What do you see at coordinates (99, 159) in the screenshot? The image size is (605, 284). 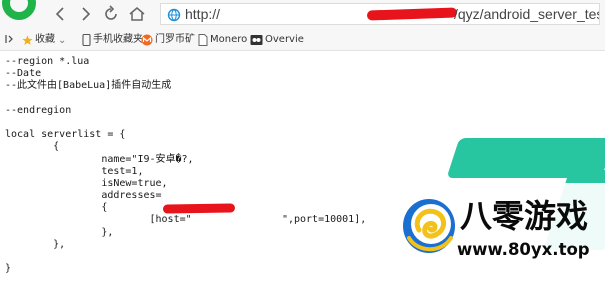 I see `code-line: name="I9-安卓�?,` at bounding box center [99, 159].